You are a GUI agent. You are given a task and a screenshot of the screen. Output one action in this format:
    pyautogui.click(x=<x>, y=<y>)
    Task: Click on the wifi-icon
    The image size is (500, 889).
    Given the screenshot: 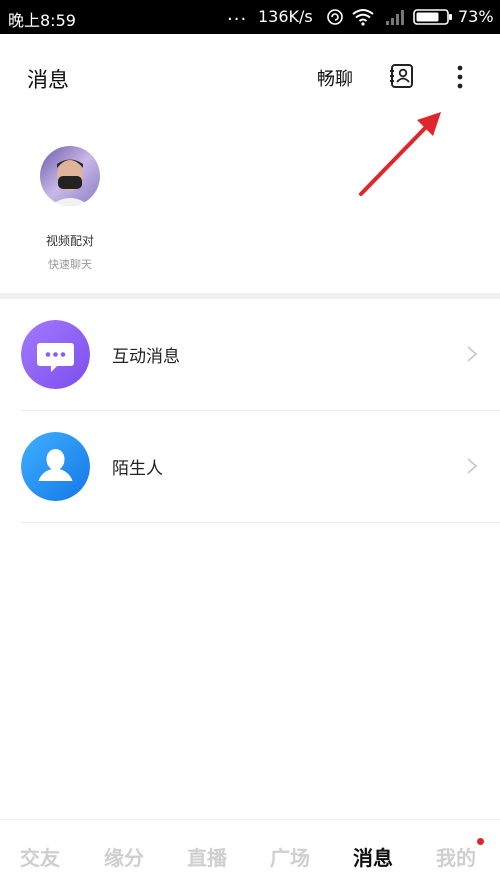 What is the action you would take?
    pyautogui.click(x=363, y=17)
    